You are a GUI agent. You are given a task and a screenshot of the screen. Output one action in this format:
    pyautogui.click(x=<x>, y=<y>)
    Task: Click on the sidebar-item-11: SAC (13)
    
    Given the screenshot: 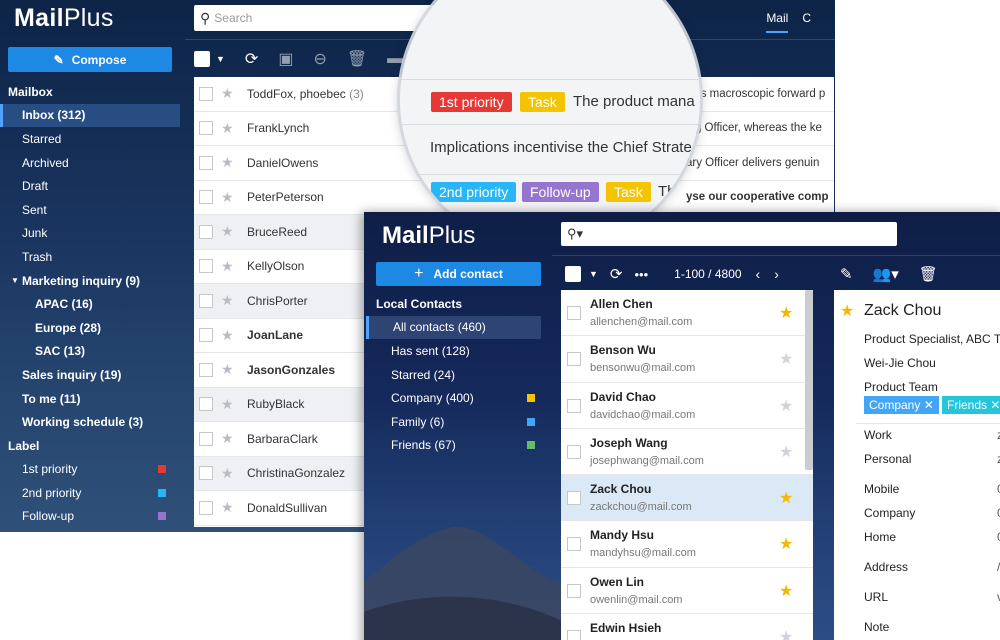 What is the action you would take?
    pyautogui.click(x=90, y=352)
    